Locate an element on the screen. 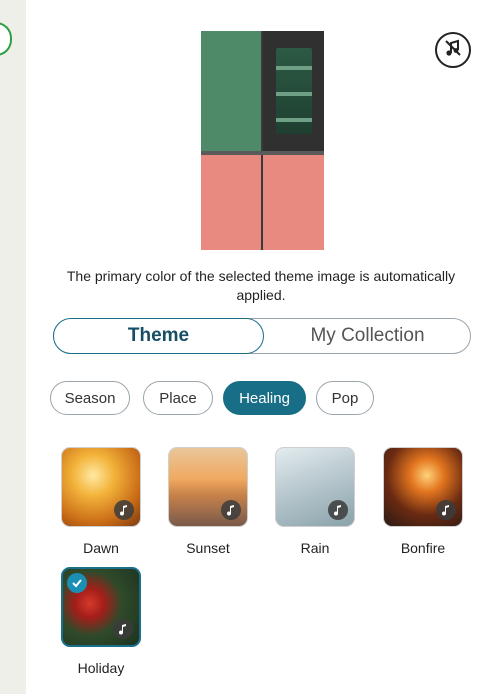  theme-tile-rain: Rain is located at coordinates (315, 501).